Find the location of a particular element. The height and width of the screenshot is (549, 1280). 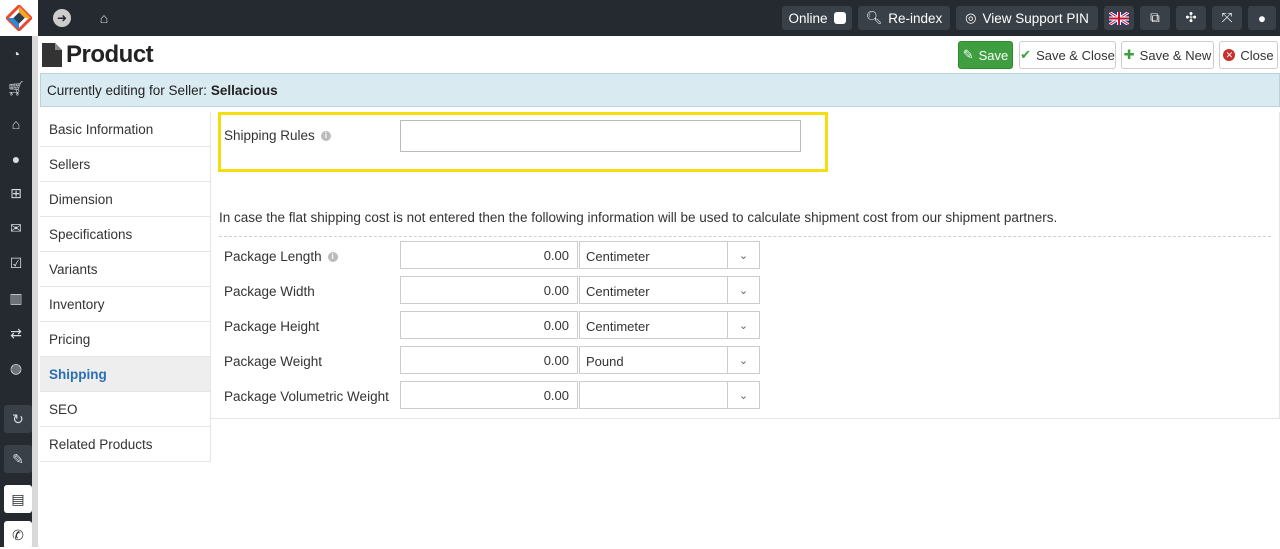

exchange-icon: ⇄ is located at coordinates (16, 333).